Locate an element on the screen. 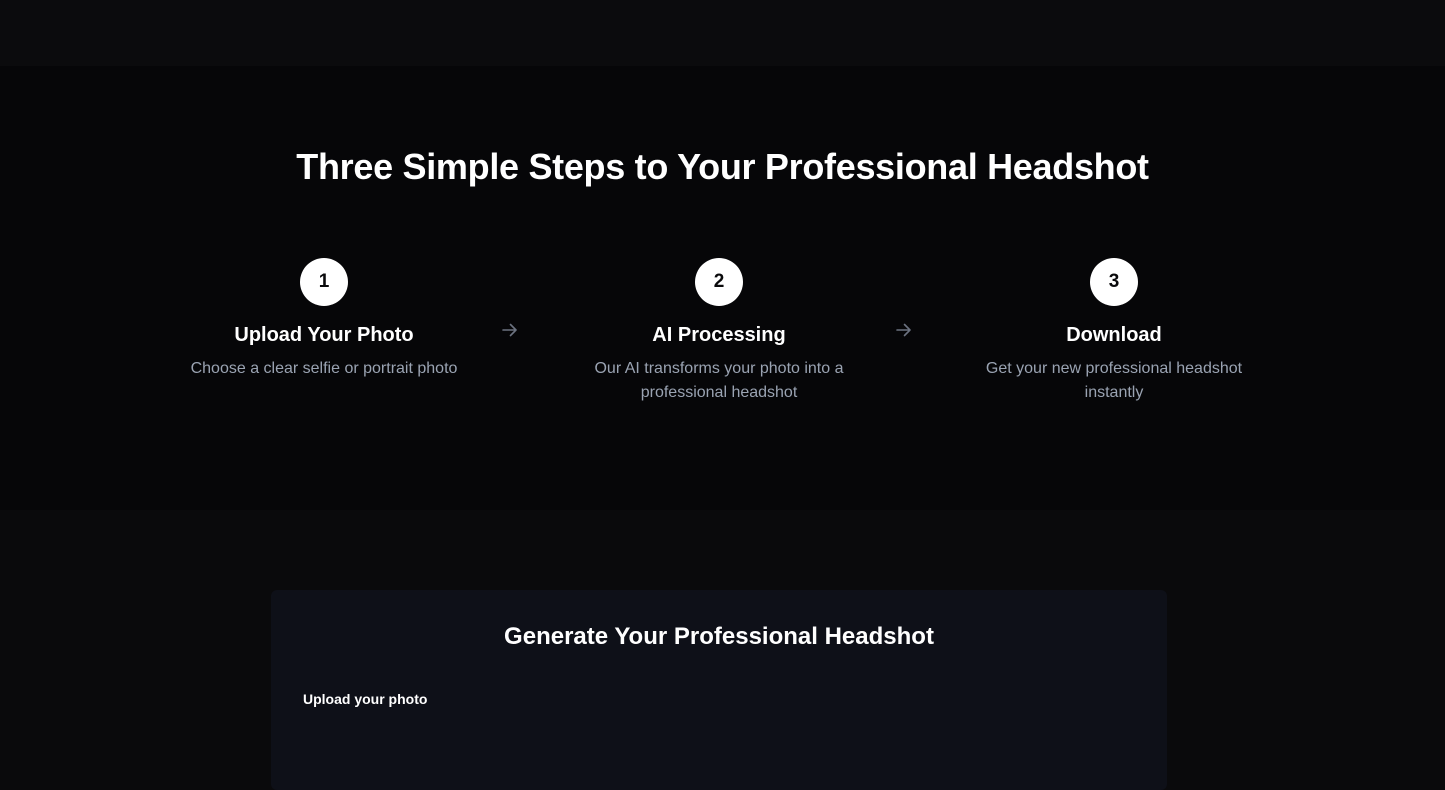 The width and height of the screenshot is (1445, 790). step-title: Download is located at coordinates (1114, 335).